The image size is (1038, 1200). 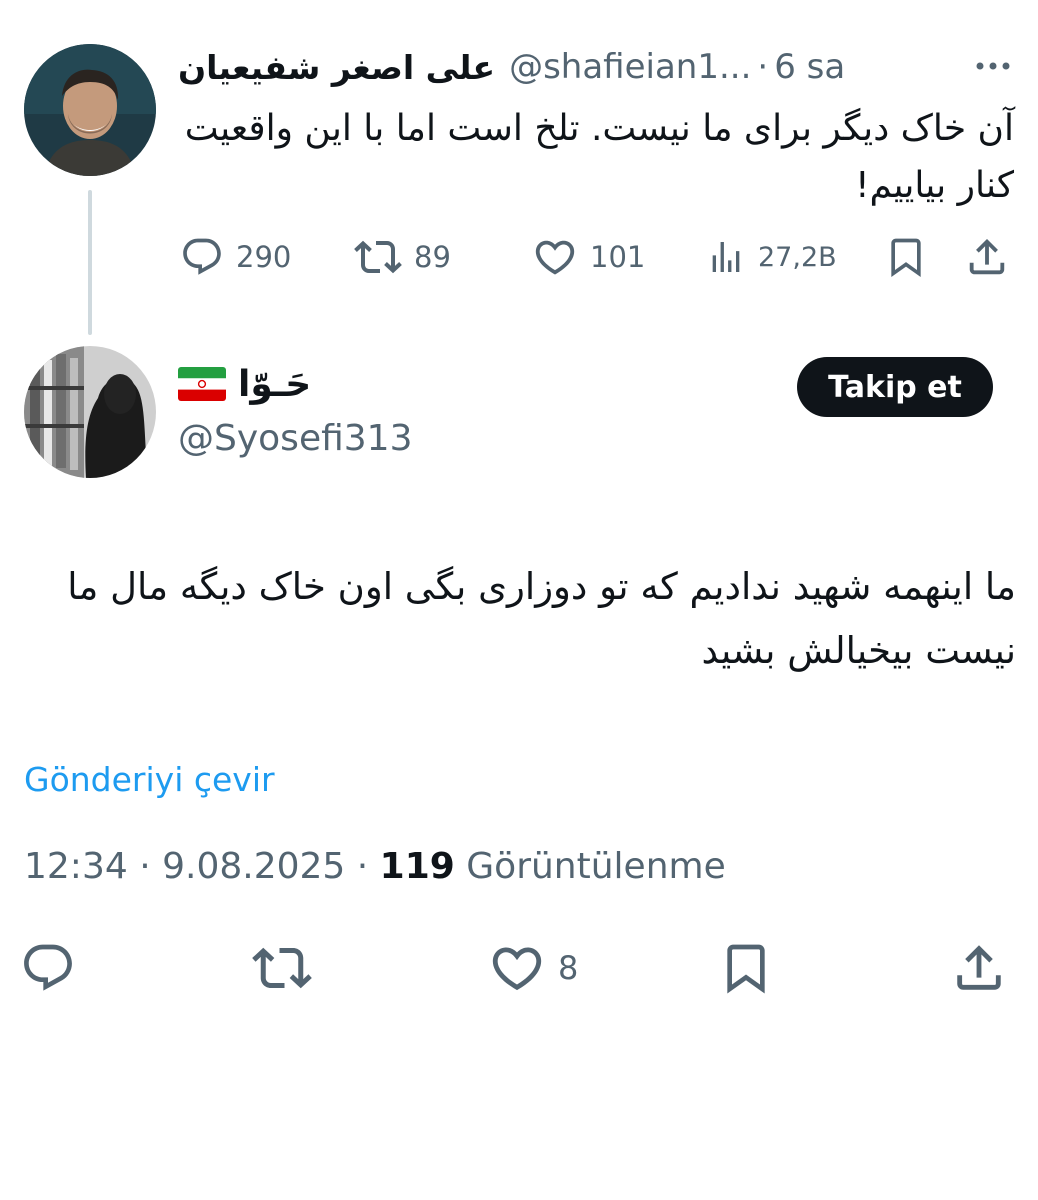 I want to click on more-options-button, so click(x=993, y=66).